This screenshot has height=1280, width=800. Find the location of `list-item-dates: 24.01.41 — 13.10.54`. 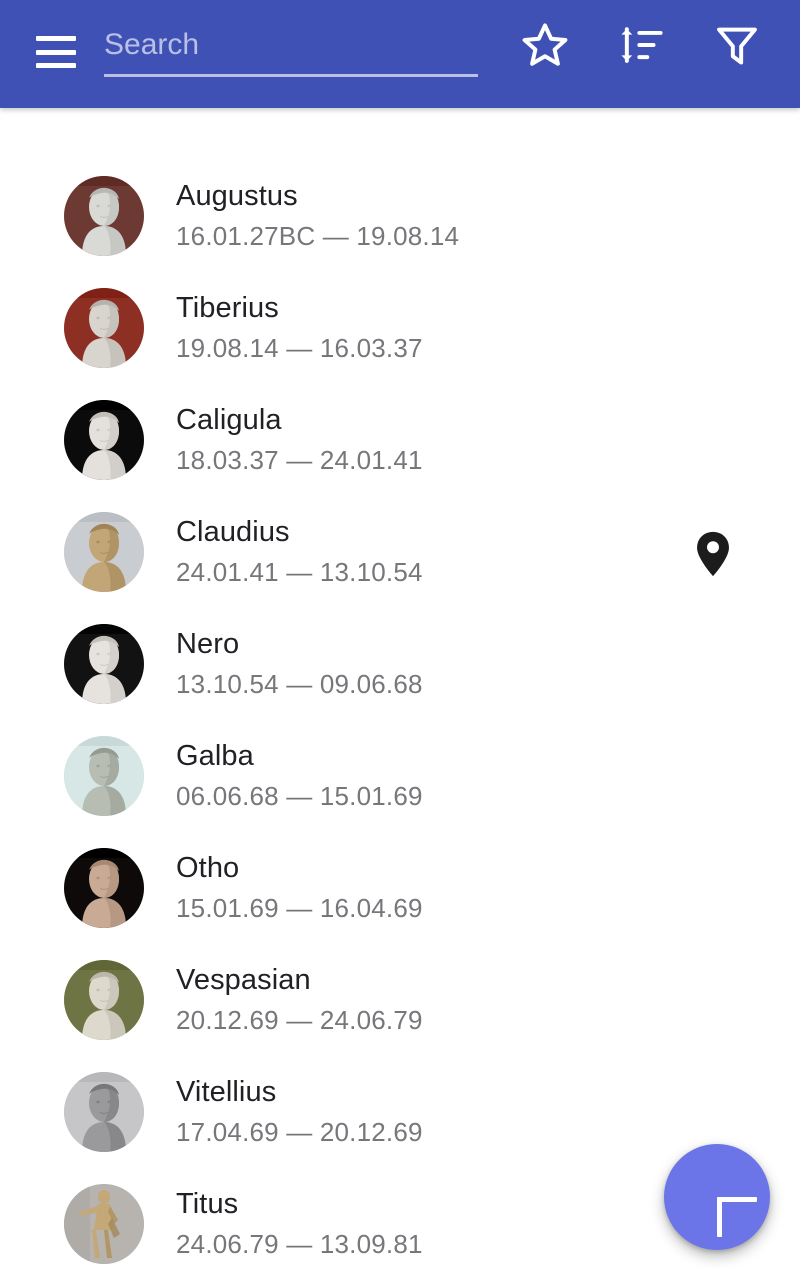

list-item-dates: 24.01.41 — 13.10.54 is located at coordinates (299, 572).